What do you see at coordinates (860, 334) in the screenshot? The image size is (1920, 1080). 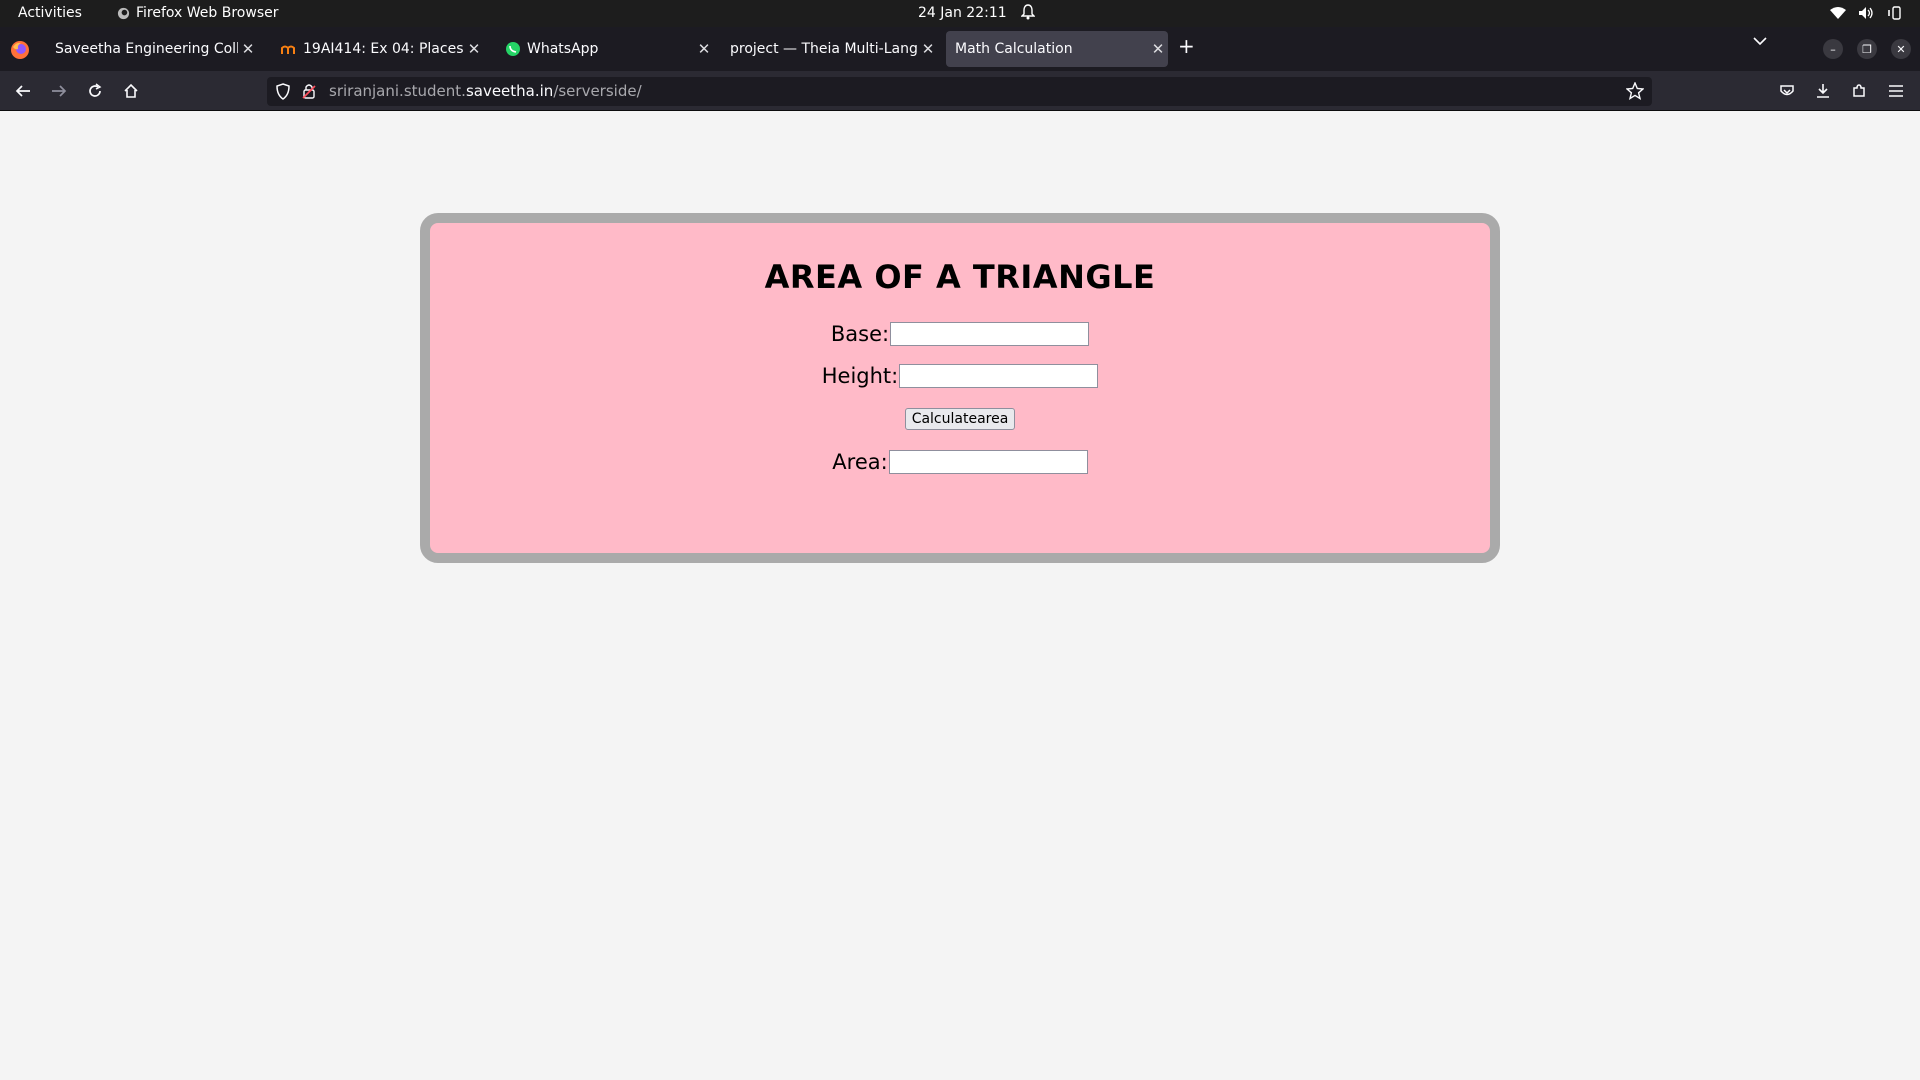 I see `base-label: Base:` at bounding box center [860, 334].